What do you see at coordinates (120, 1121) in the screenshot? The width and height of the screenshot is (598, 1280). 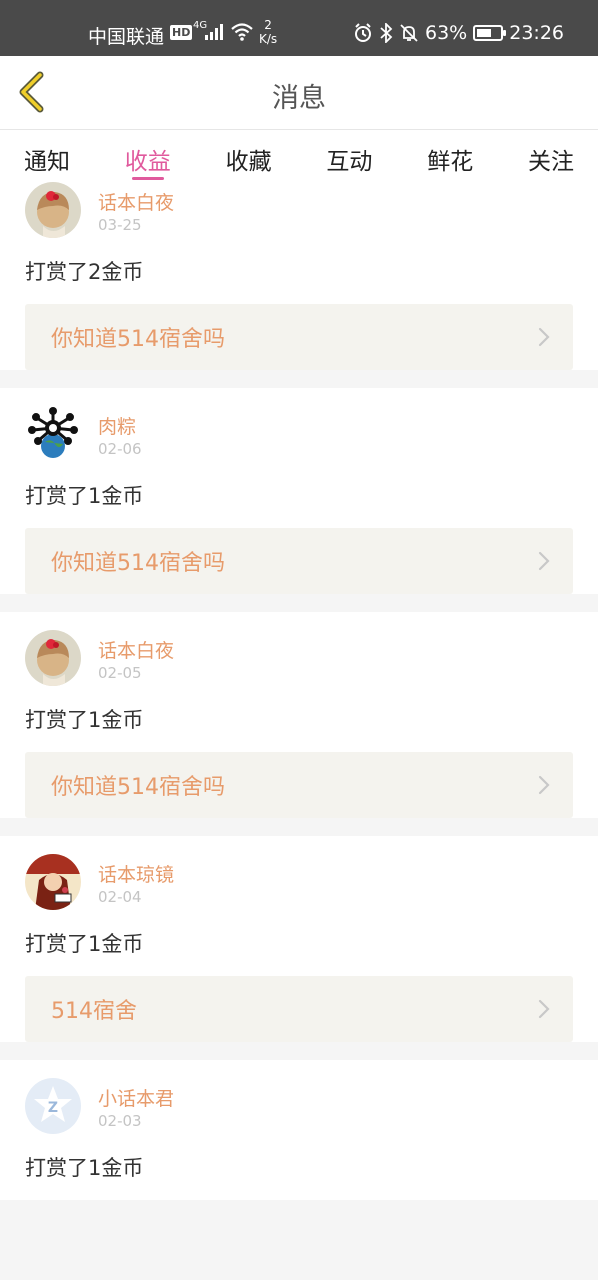 I see `message-date: 02-03` at bounding box center [120, 1121].